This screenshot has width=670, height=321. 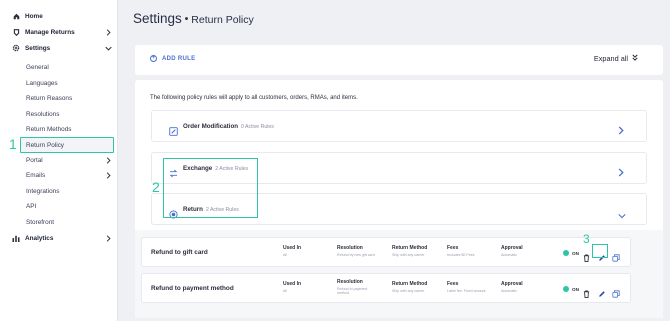 What do you see at coordinates (67, 145) in the screenshot?
I see `sidebar-item-return-policy: Return Policy` at bounding box center [67, 145].